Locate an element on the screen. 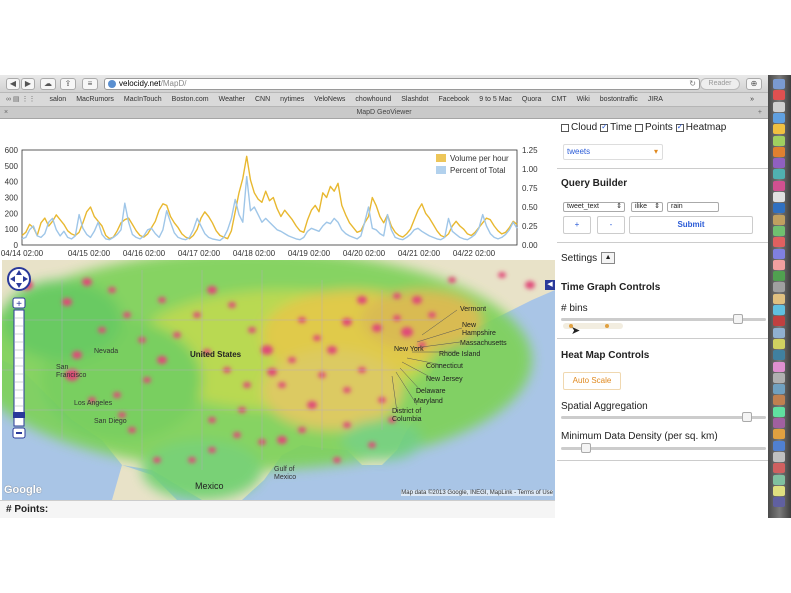 This screenshot has height=593, width=791. bookmark-item: MacRumors is located at coordinates (95, 99).